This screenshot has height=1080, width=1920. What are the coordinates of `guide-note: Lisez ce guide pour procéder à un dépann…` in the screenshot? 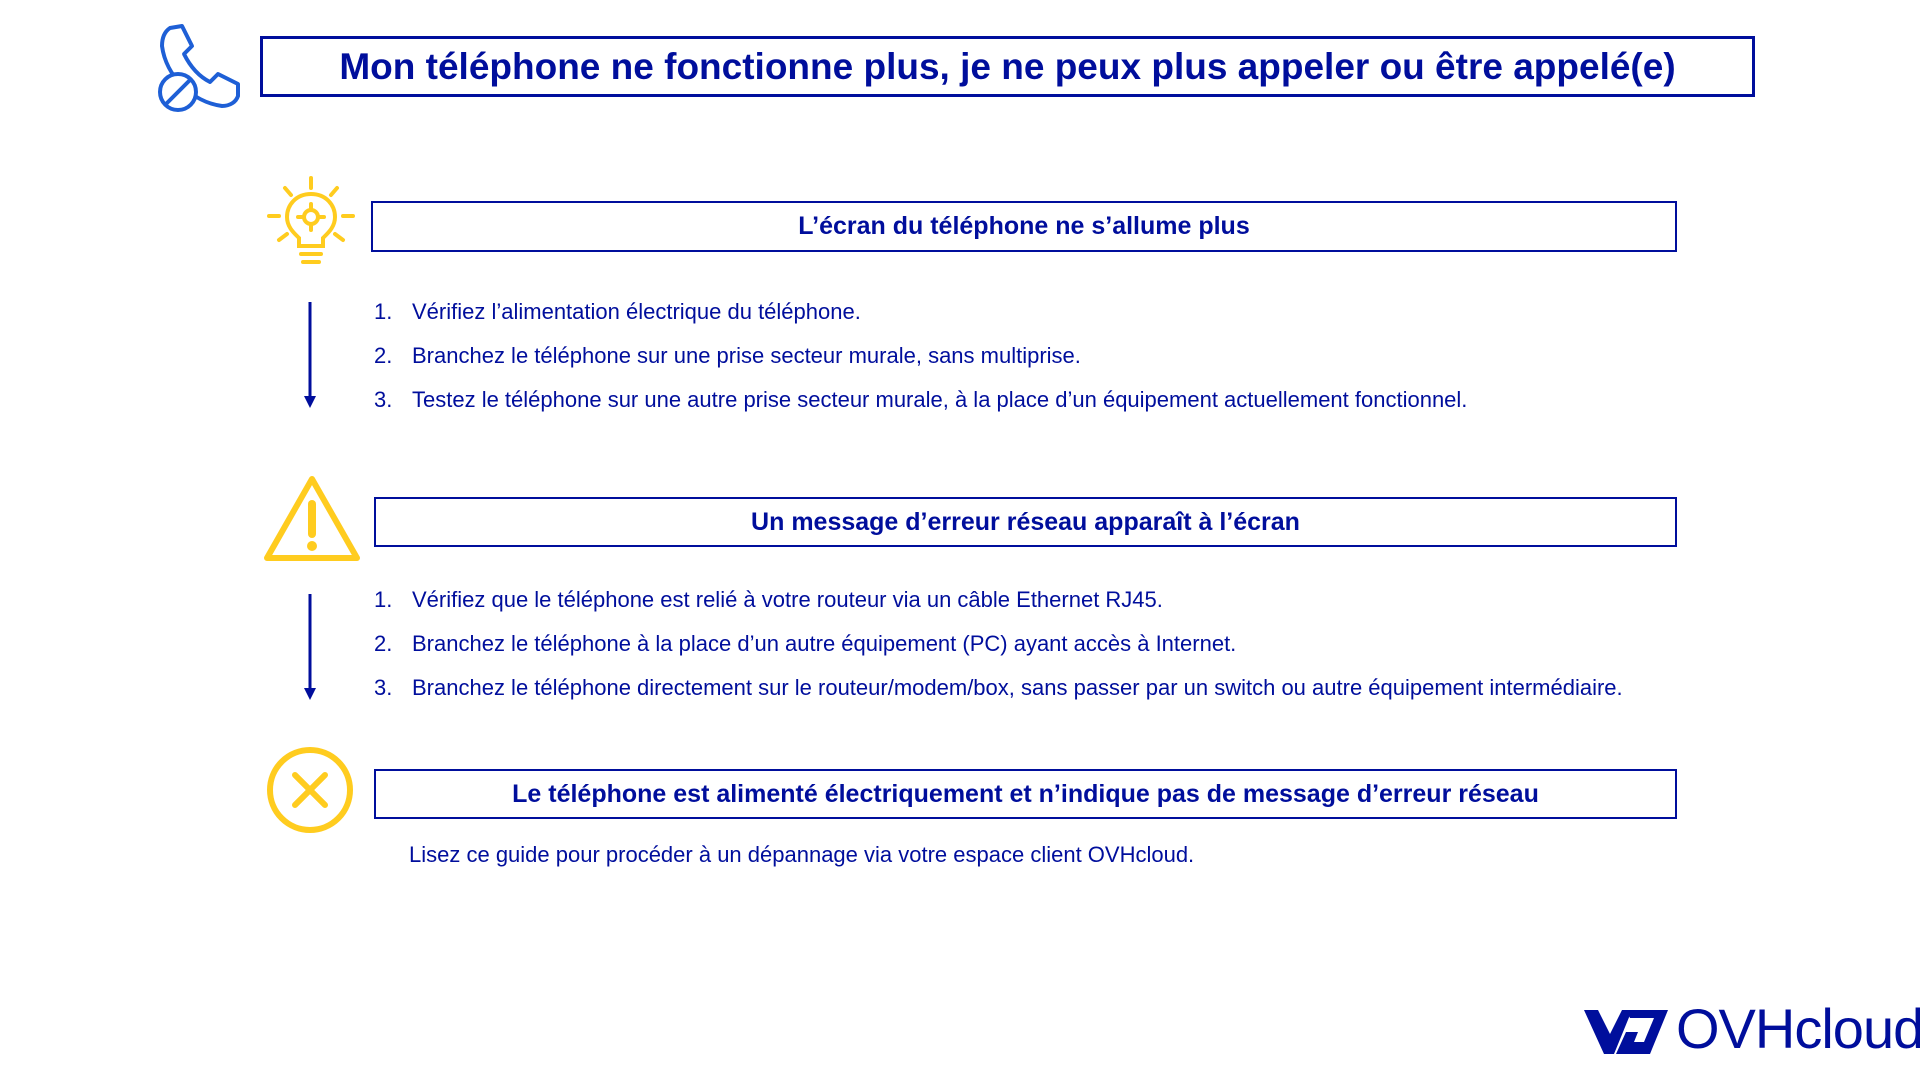 It's located at (802, 854).